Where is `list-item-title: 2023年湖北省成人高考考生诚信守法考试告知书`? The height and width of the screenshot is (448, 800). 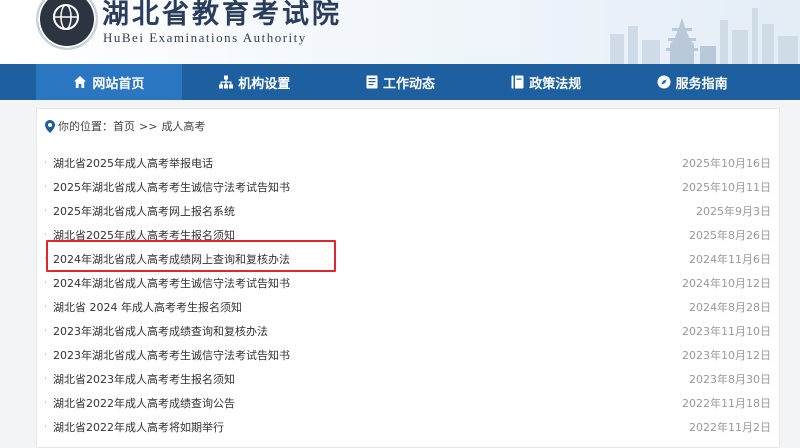 list-item-title: 2023年湖北省成人高考考生诚信守法考试告知书 is located at coordinates (171, 355).